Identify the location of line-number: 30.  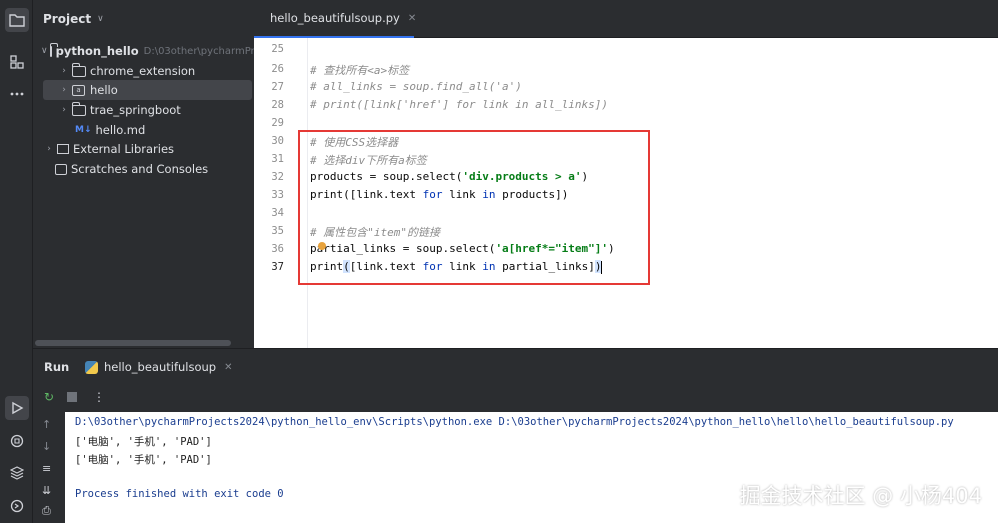
(277, 141).